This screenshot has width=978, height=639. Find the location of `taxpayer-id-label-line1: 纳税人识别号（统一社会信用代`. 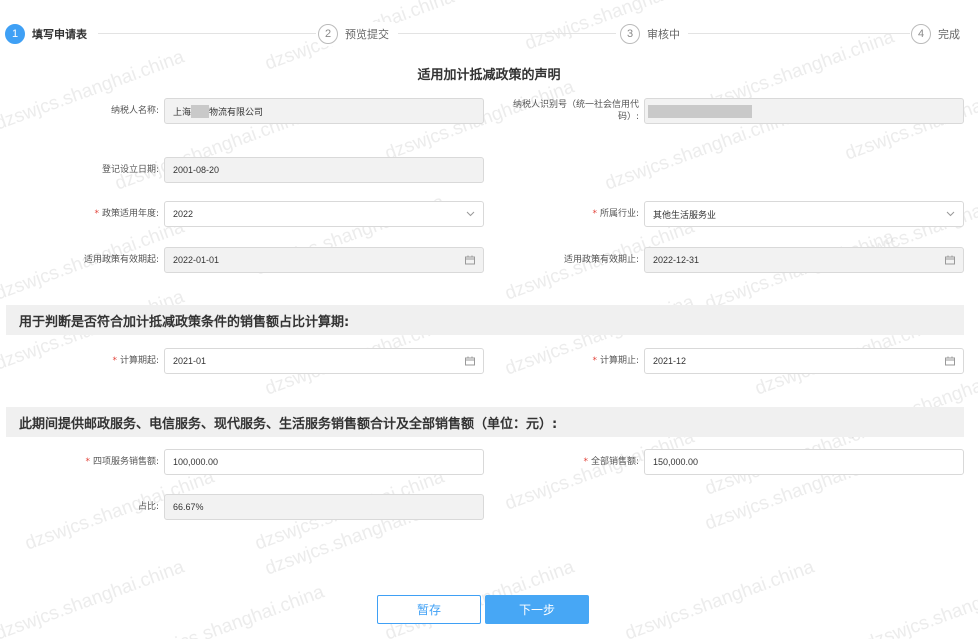

taxpayer-id-label-line1: 纳税人识别号（统一社会信用代 is located at coordinates (575, 105).